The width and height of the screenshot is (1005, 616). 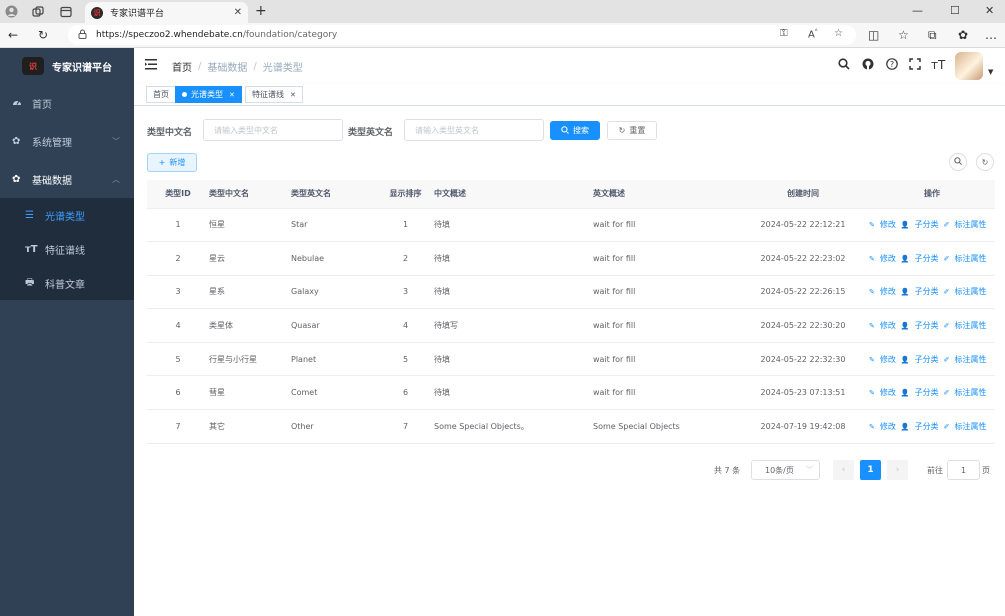 What do you see at coordinates (513, 225) in the screenshot?
I see `table-cell-cn-desc: 待填` at bounding box center [513, 225].